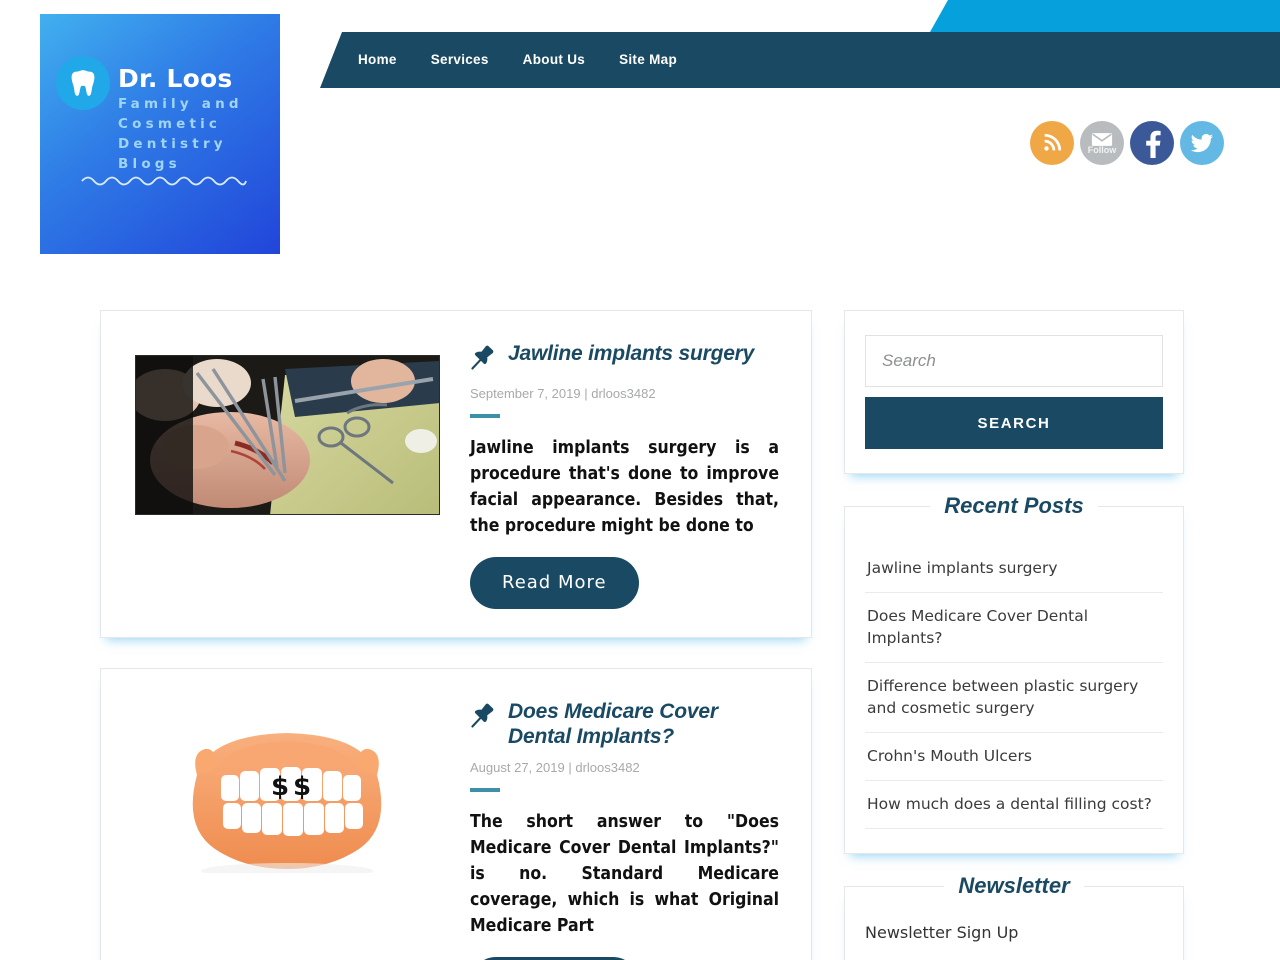 The height and width of the screenshot is (960, 1280). I want to click on rss-icon, so click(1052, 143).